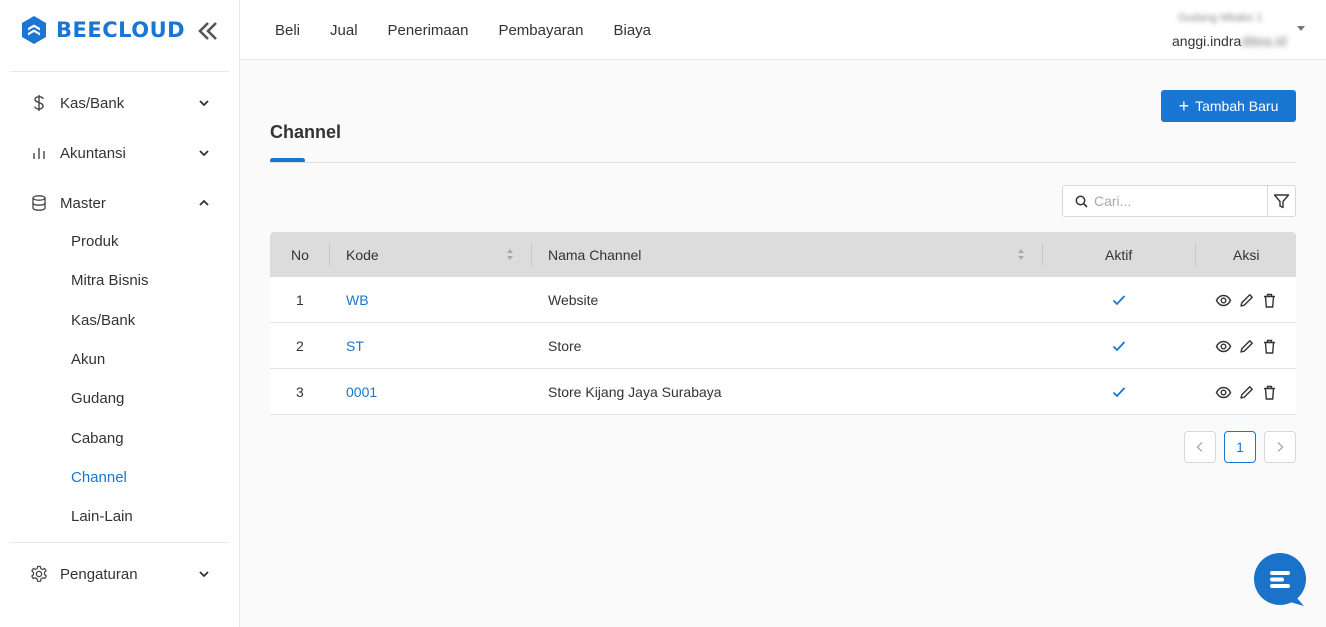 This screenshot has width=1326, height=627. Describe the element at coordinates (783, 346) in the screenshot. I see `table-row: 2 ST Store` at that location.